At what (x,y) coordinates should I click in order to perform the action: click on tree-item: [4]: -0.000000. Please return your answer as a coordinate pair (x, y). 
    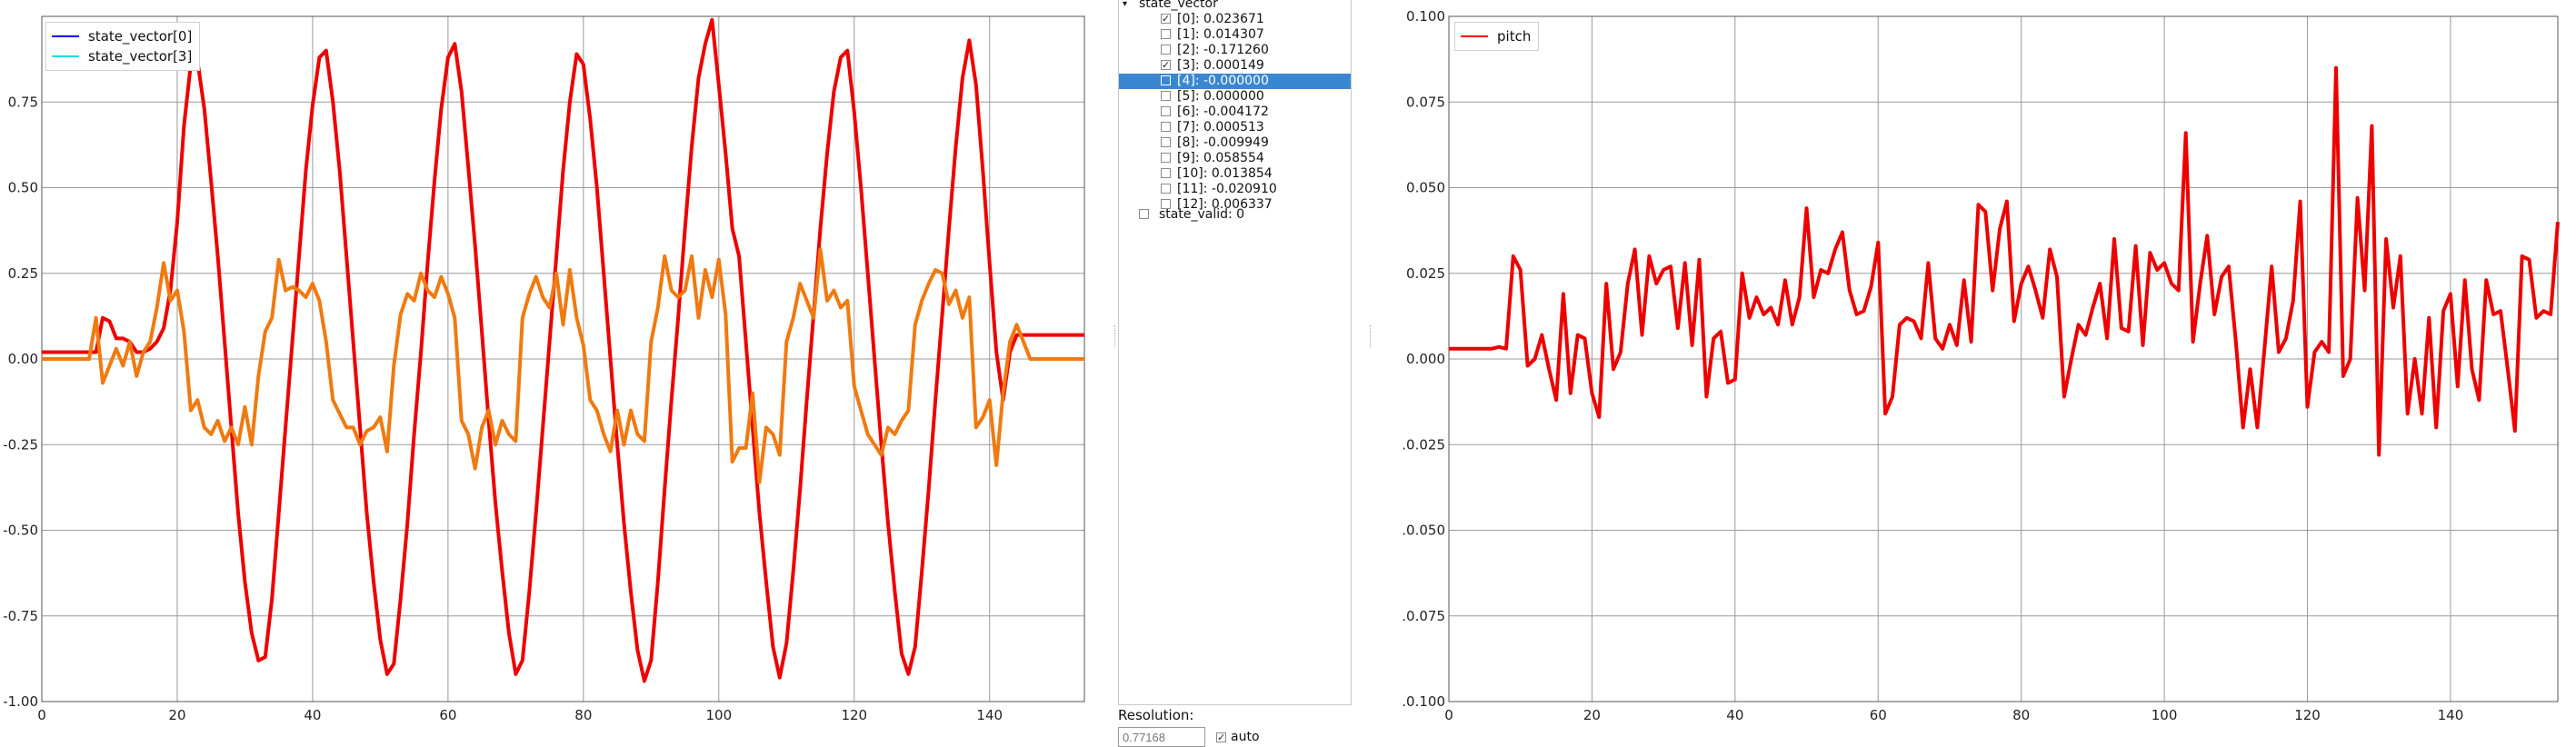
    Looking at the image, I should click on (1235, 81).